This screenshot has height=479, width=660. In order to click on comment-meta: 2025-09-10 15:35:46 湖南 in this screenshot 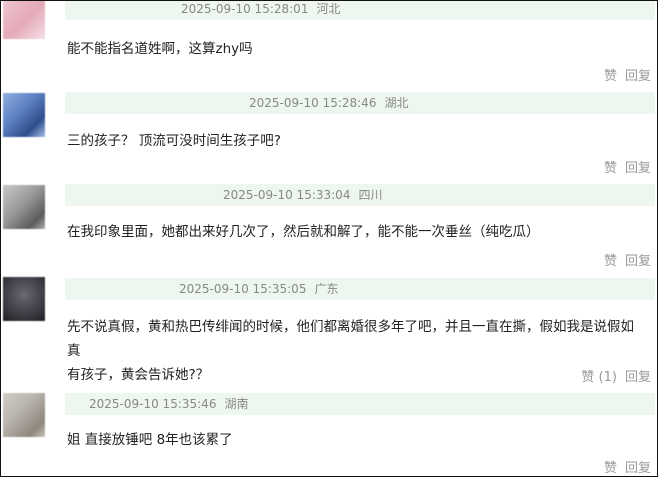, I will do `click(360, 404)`.